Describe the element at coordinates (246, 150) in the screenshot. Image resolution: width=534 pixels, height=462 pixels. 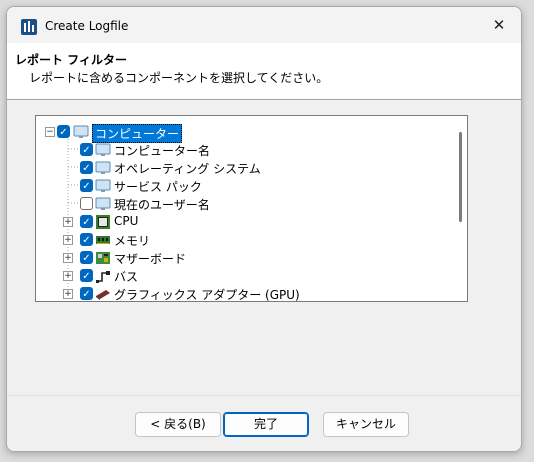
I see `tree-item-computer-name: ✓ コンピューター名` at that location.